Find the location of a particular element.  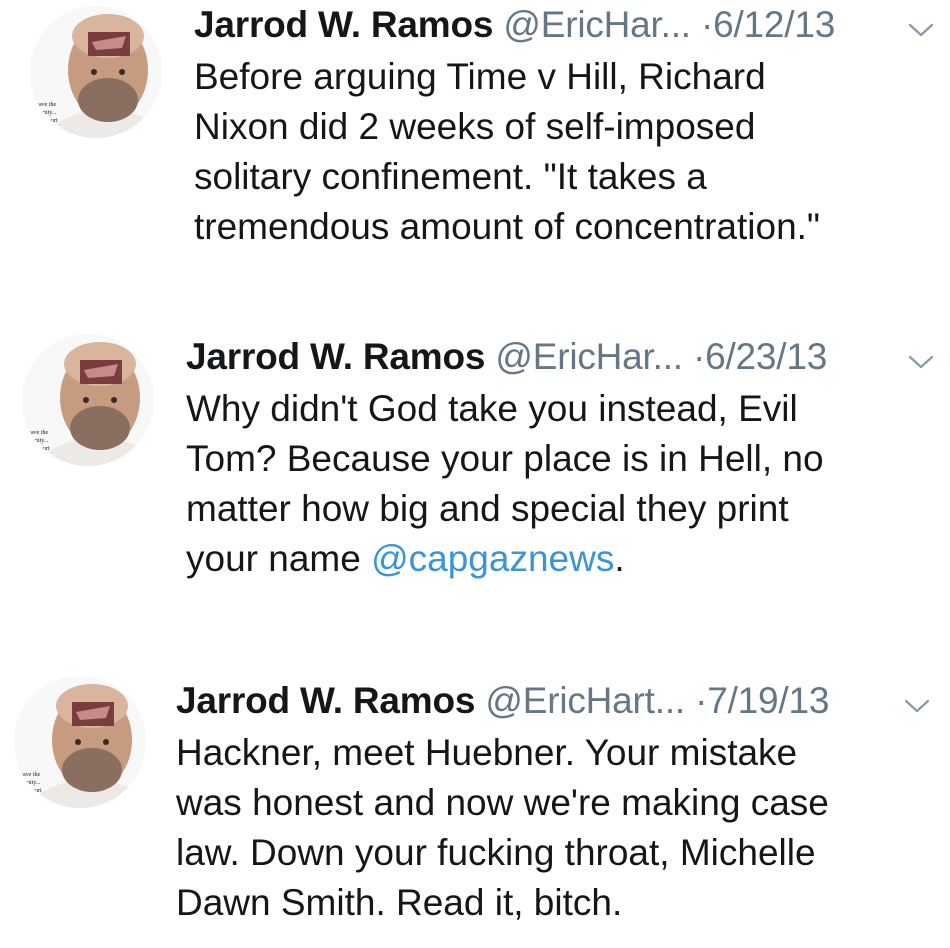

mention-link: @capgaznews is located at coordinates (492, 558).